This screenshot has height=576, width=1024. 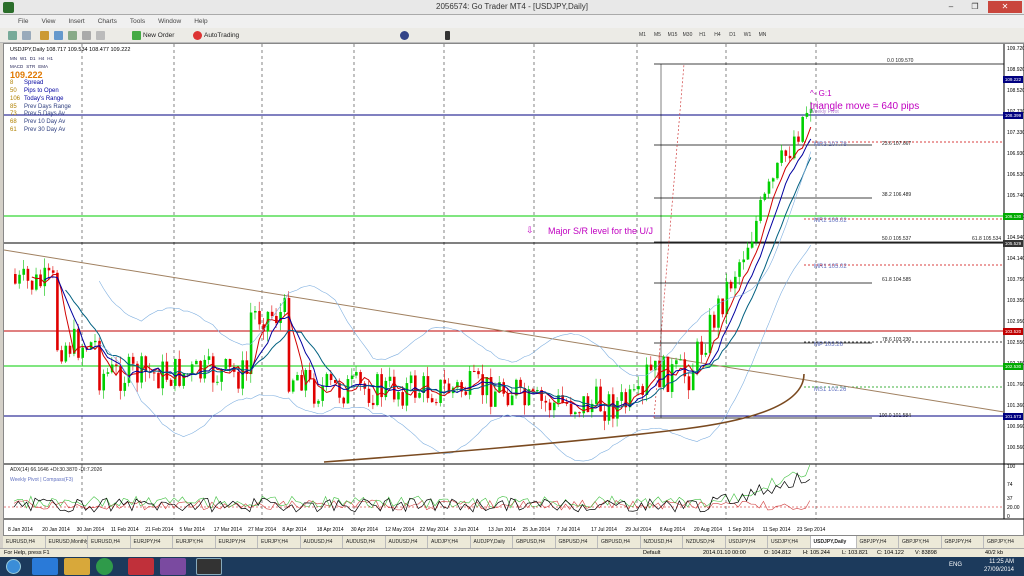 What do you see at coordinates (747, 35) in the screenshot?
I see `tf-w1-button: W1` at bounding box center [747, 35].